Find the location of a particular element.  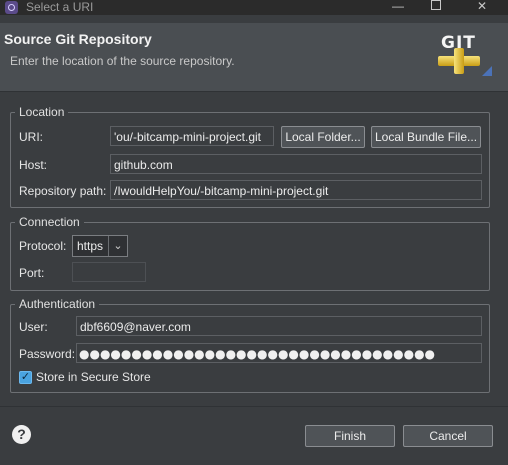

window-title: Select a URI is located at coordinates (60, 7).